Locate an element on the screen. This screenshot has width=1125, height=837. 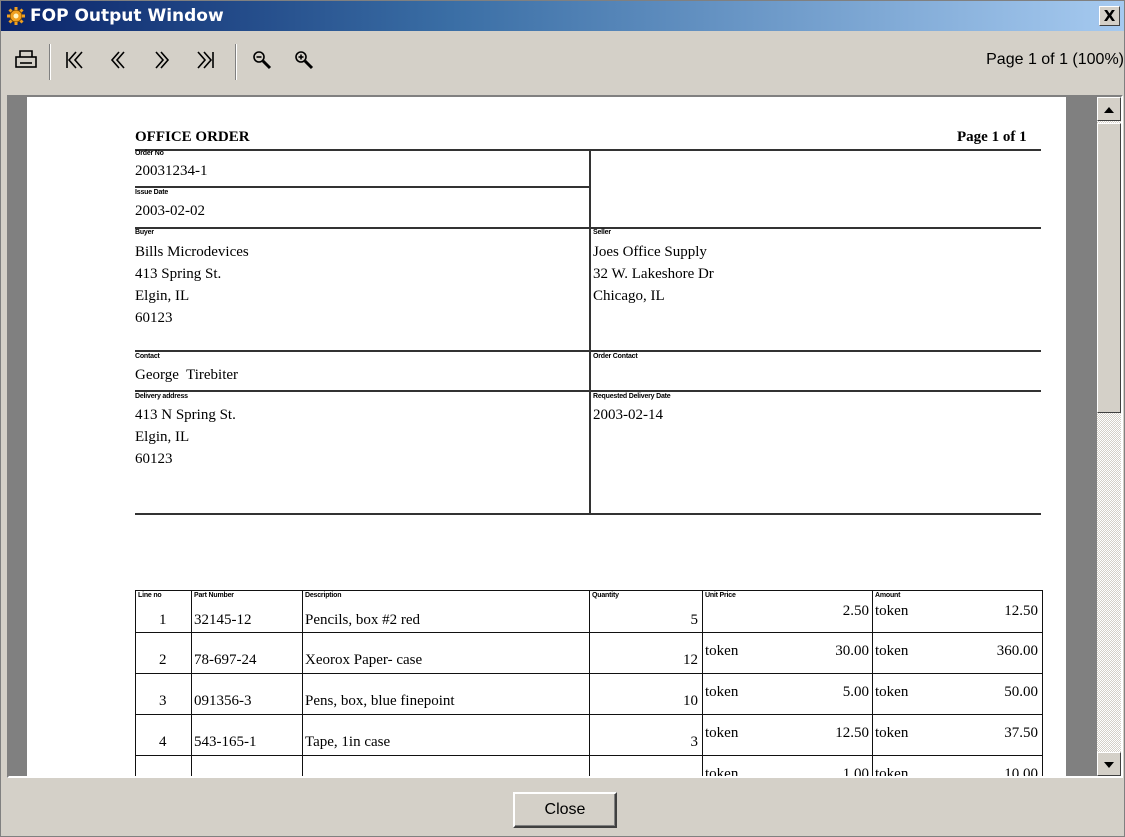
gear-app-icon is located at coordinates (16, 16).